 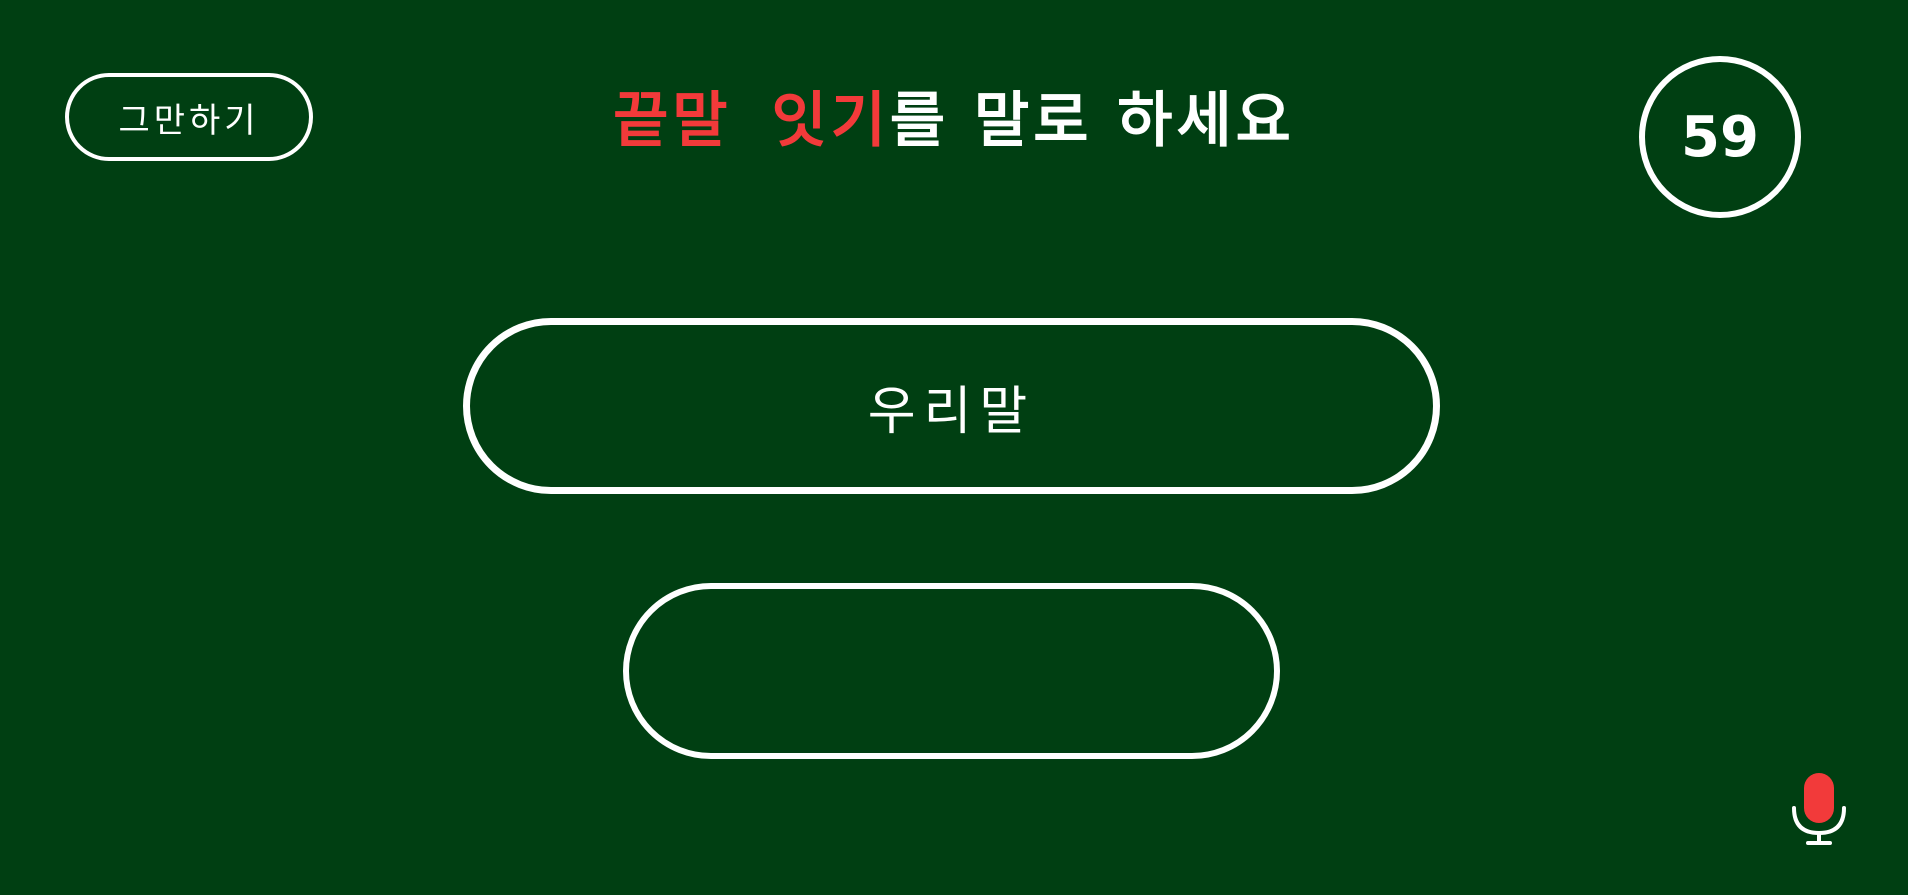 I want to click on title-highlight-2: 잇기, so click(x=830, y=120).